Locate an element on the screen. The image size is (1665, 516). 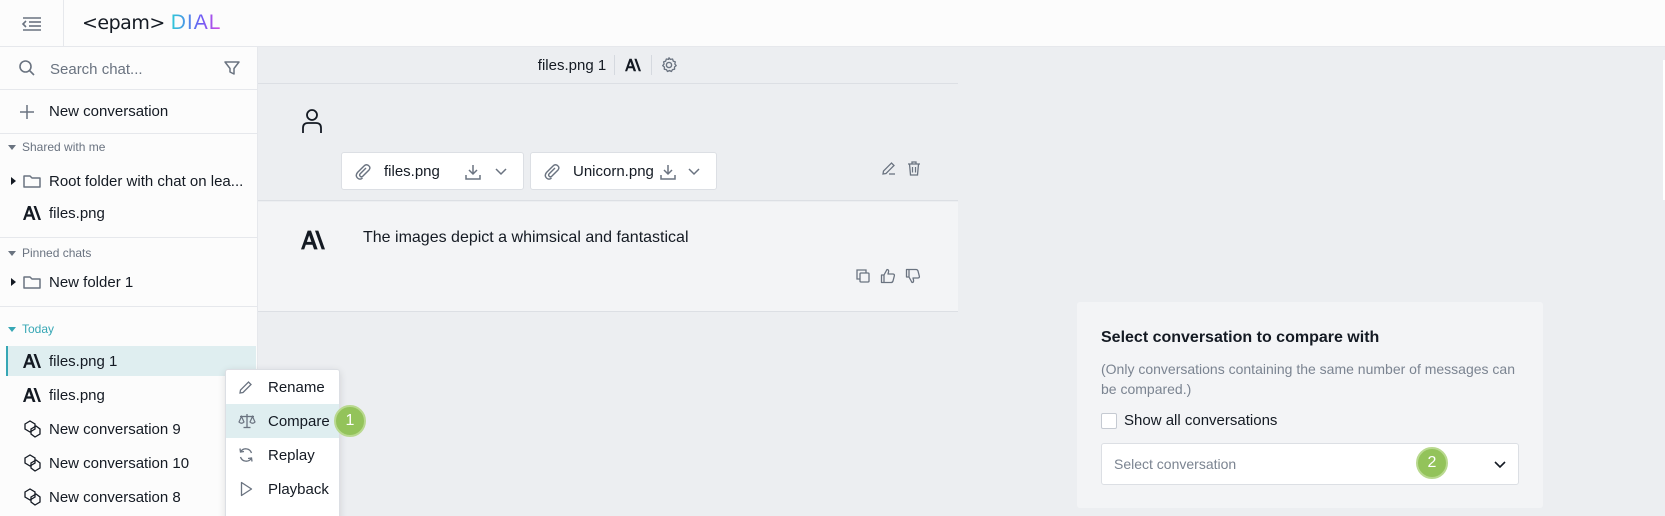
thumbs-down-icon is located at coordinates (913, 276).